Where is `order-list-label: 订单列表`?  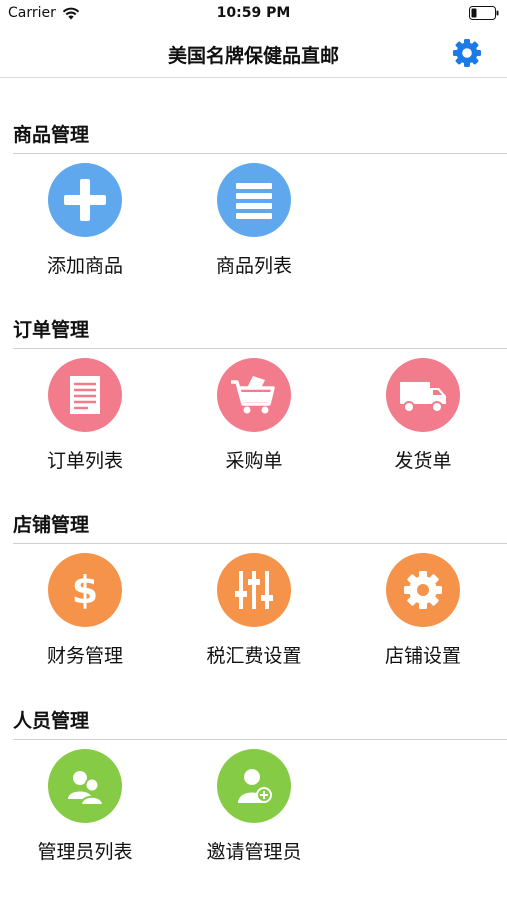 order-list-label: 订单列表 is located at coordinates (84, 461).